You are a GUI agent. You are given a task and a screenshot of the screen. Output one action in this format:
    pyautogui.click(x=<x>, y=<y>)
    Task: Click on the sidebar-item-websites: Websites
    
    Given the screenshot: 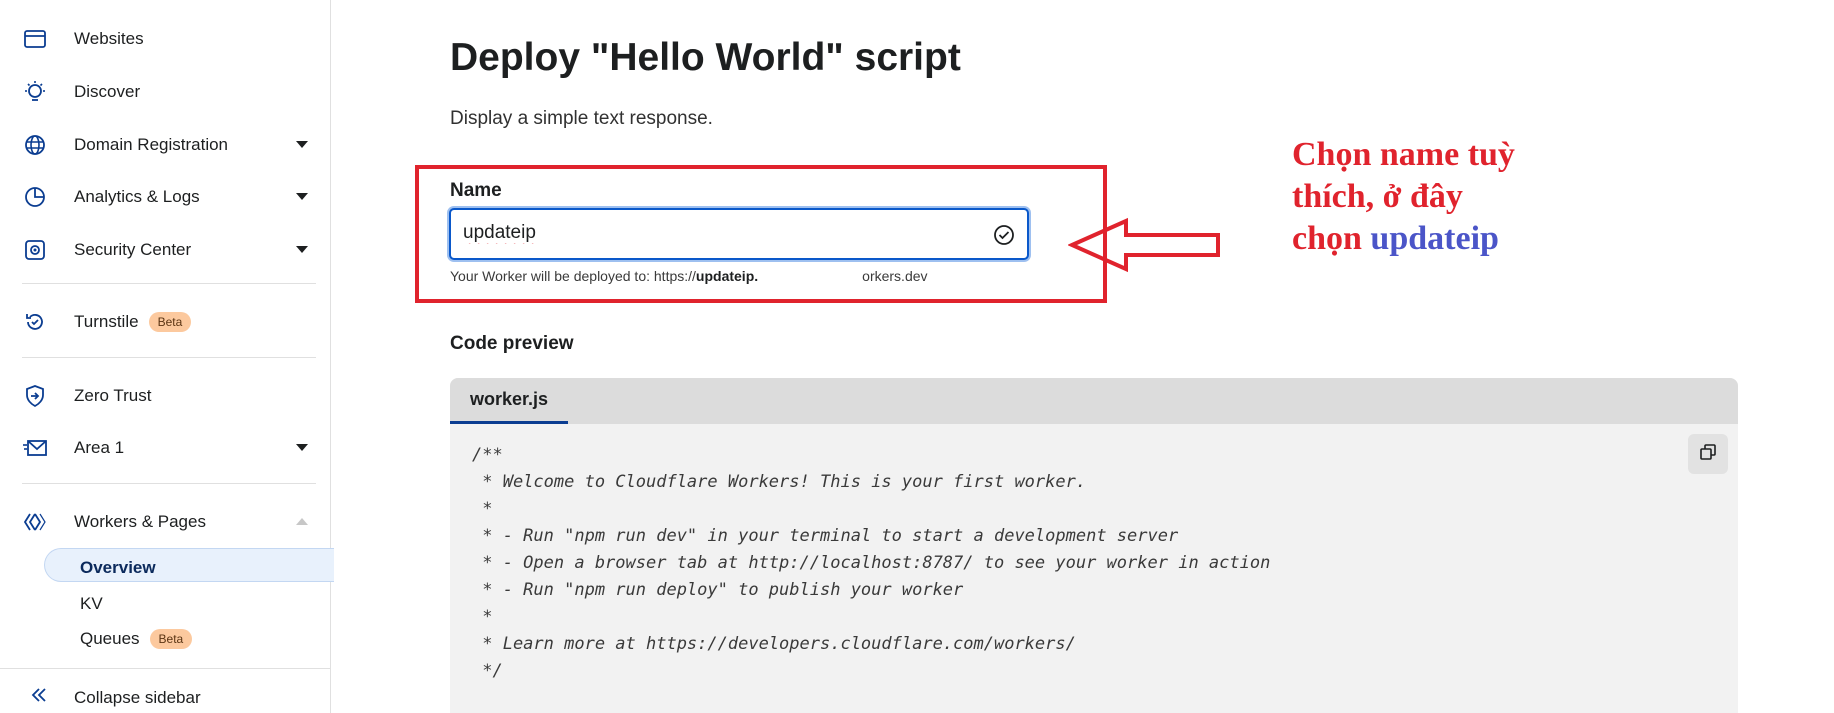 What is the action you would take?
    pyautogui.click(x=172, y=39)
    